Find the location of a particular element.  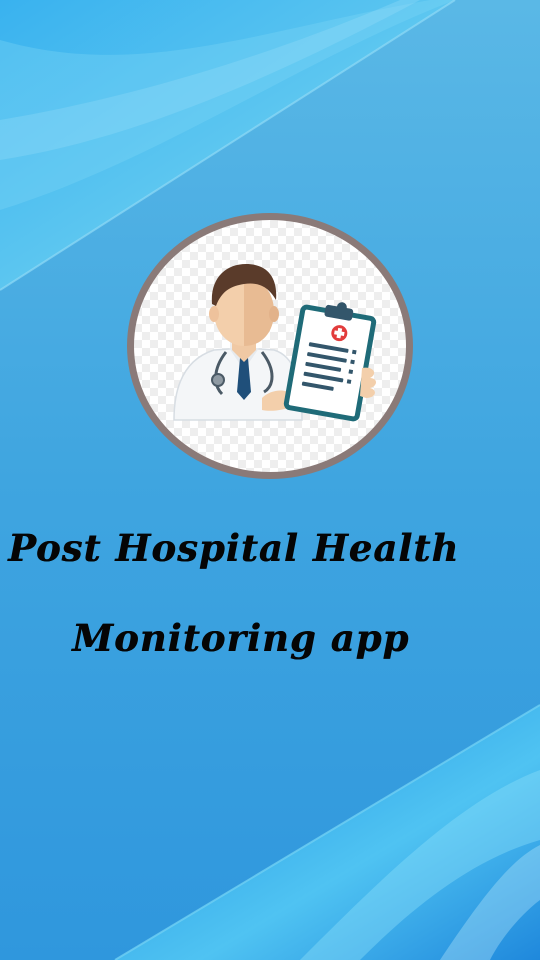

app-logo is located at coordinates (270, 346).